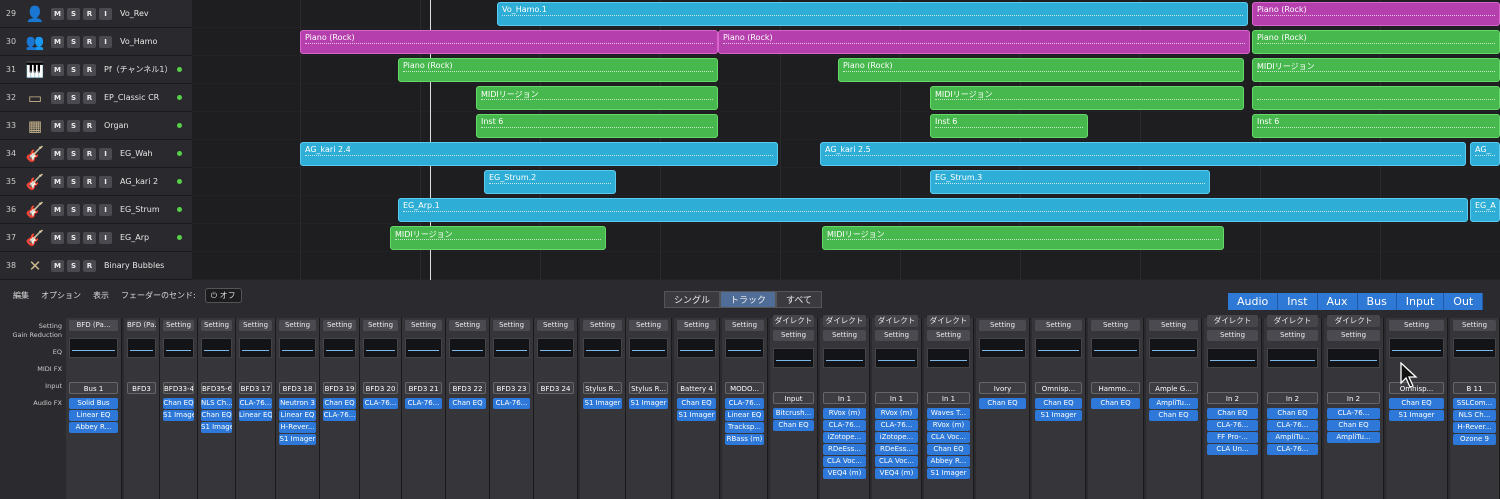  I want to click on track-header: 31 🎹 M S R Pf（チャンネル1）, so click(96, 70).